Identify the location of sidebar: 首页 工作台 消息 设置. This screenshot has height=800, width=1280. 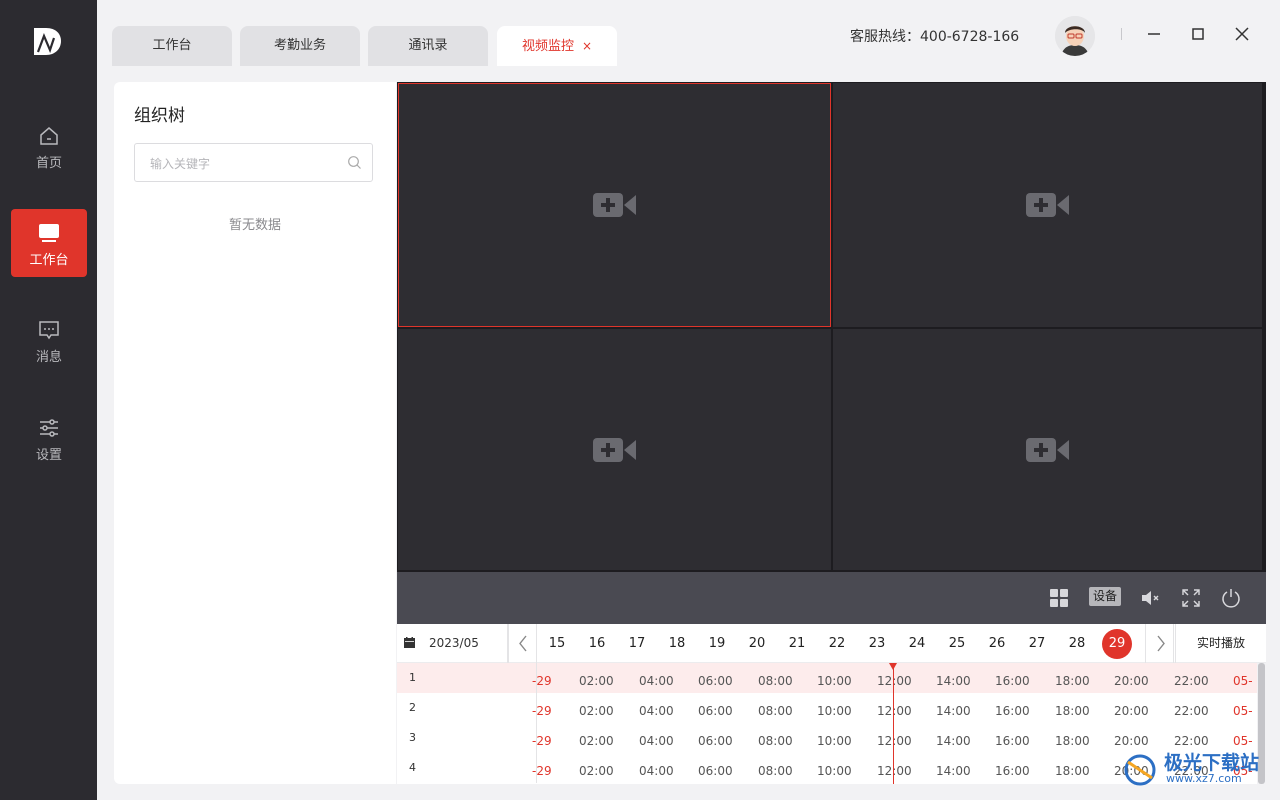
(48, 400).